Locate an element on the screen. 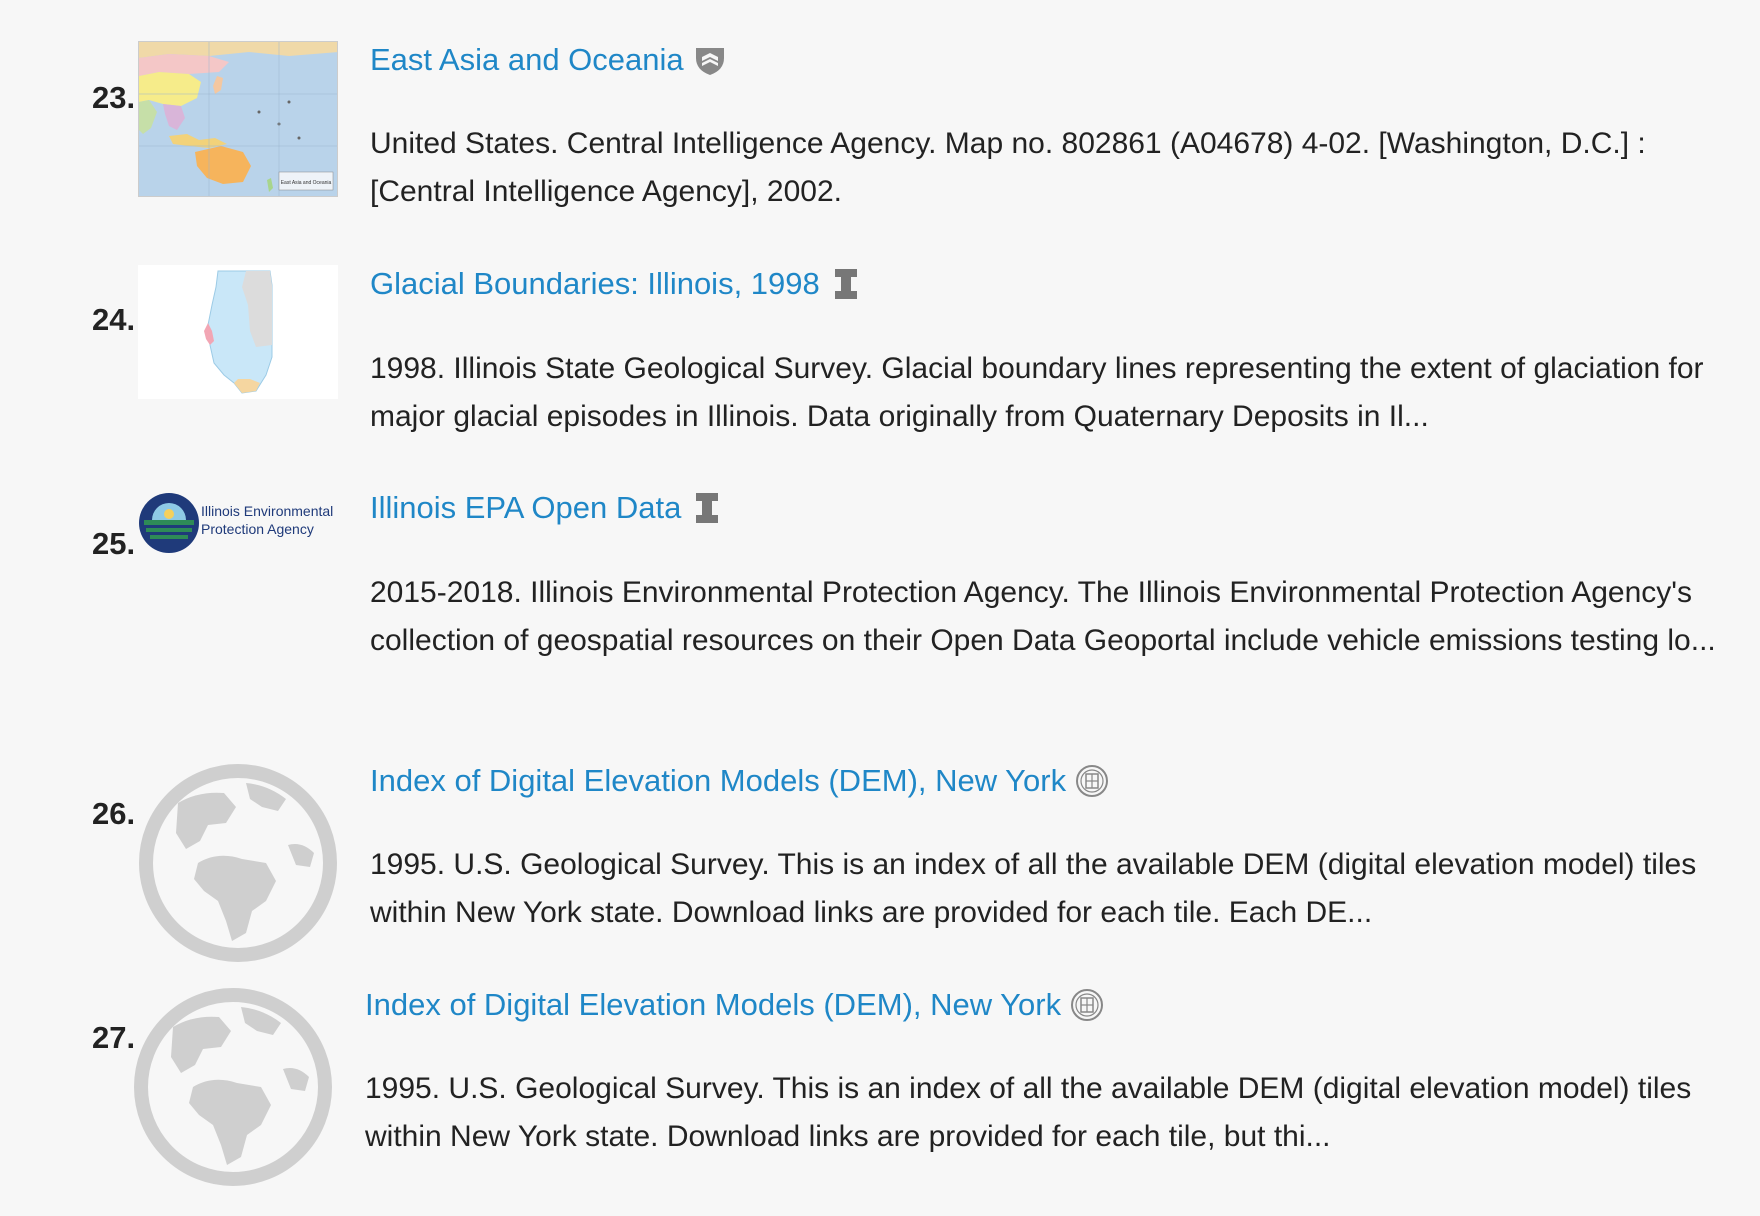 This screenshot has width=1760, height=1216. east-asia-map-thumbnail: East Asia and Oceania is located at coordinates (238, 119).